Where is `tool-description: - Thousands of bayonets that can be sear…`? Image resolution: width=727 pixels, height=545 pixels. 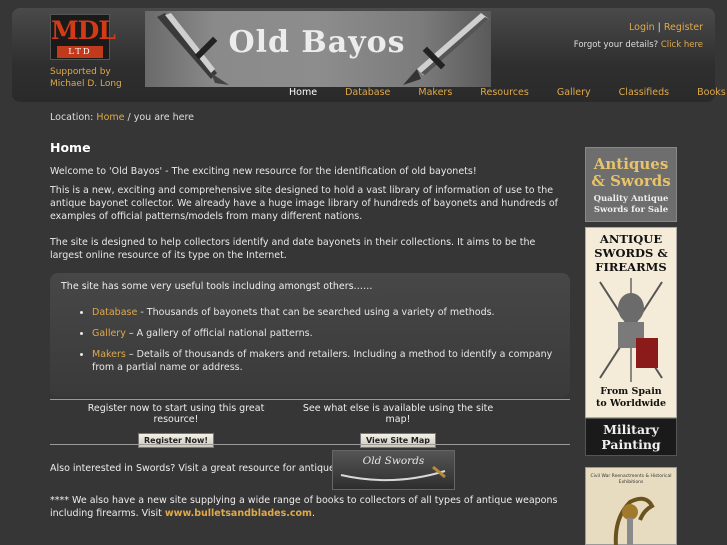 tool-description: - Thousands of bayonets that can be sear… is located at coordinates (316, 312).